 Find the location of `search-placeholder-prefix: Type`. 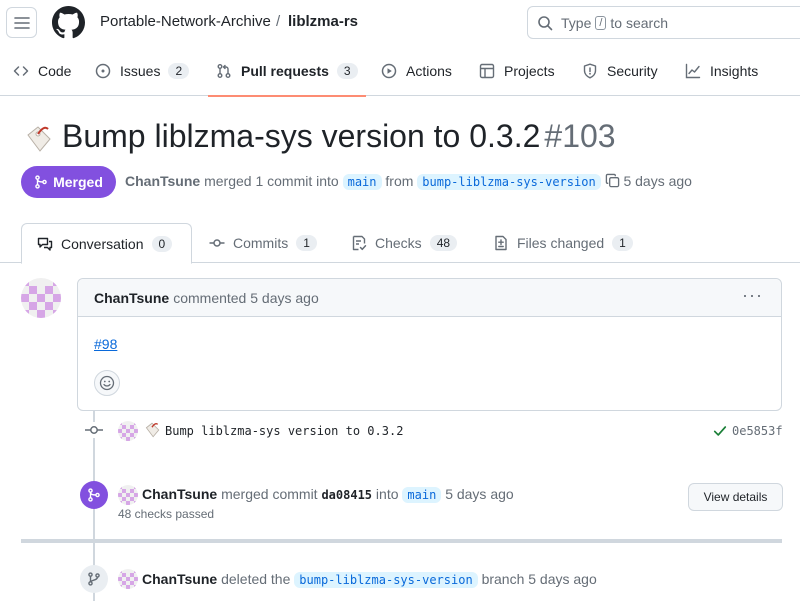

search-placeholder-prefix: Type is located at coordinates (576, 22).